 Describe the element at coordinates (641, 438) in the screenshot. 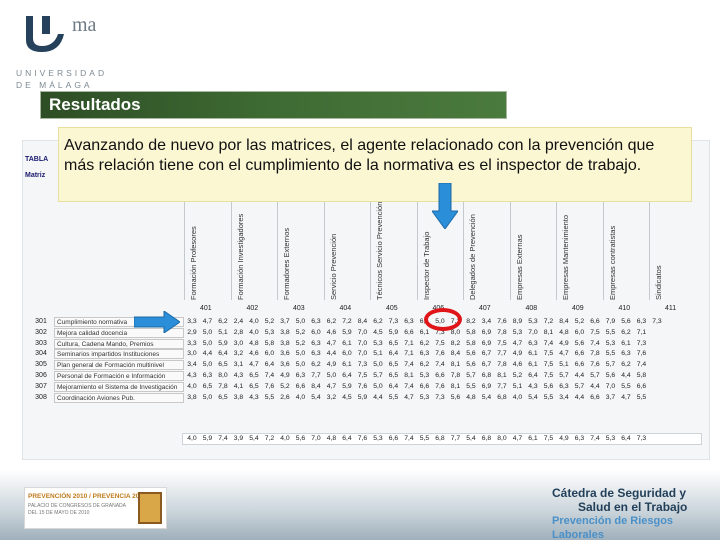

I see `average-cell: 7,3` at that location.